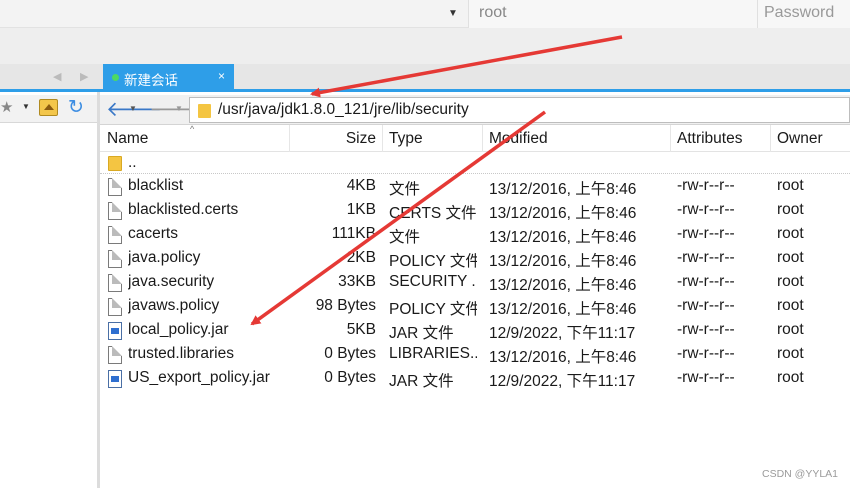 The height and width of the screenshot is (488, 850). What do you see at coordinates (433, 138) in the screenshot?
I see `column-header-type: Type` at bounding box center [433, 138].